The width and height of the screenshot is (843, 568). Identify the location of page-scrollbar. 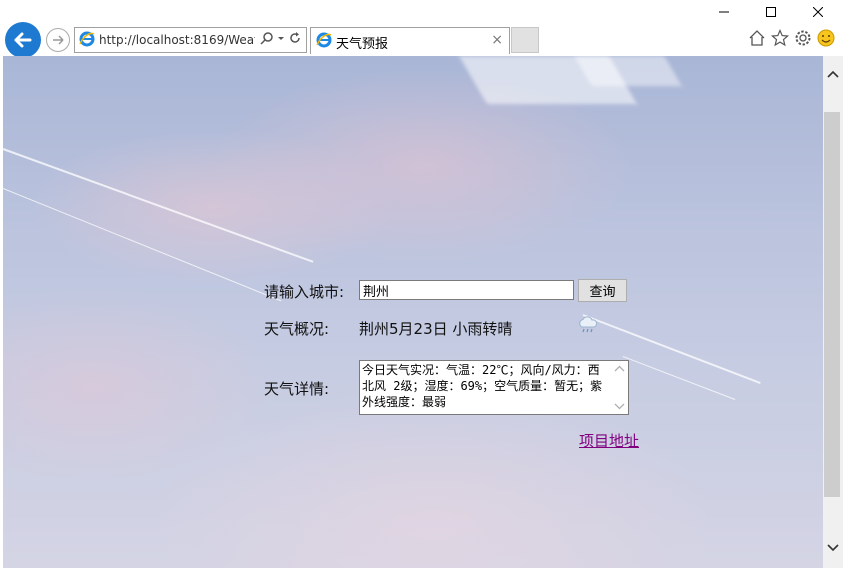
(833, 312).